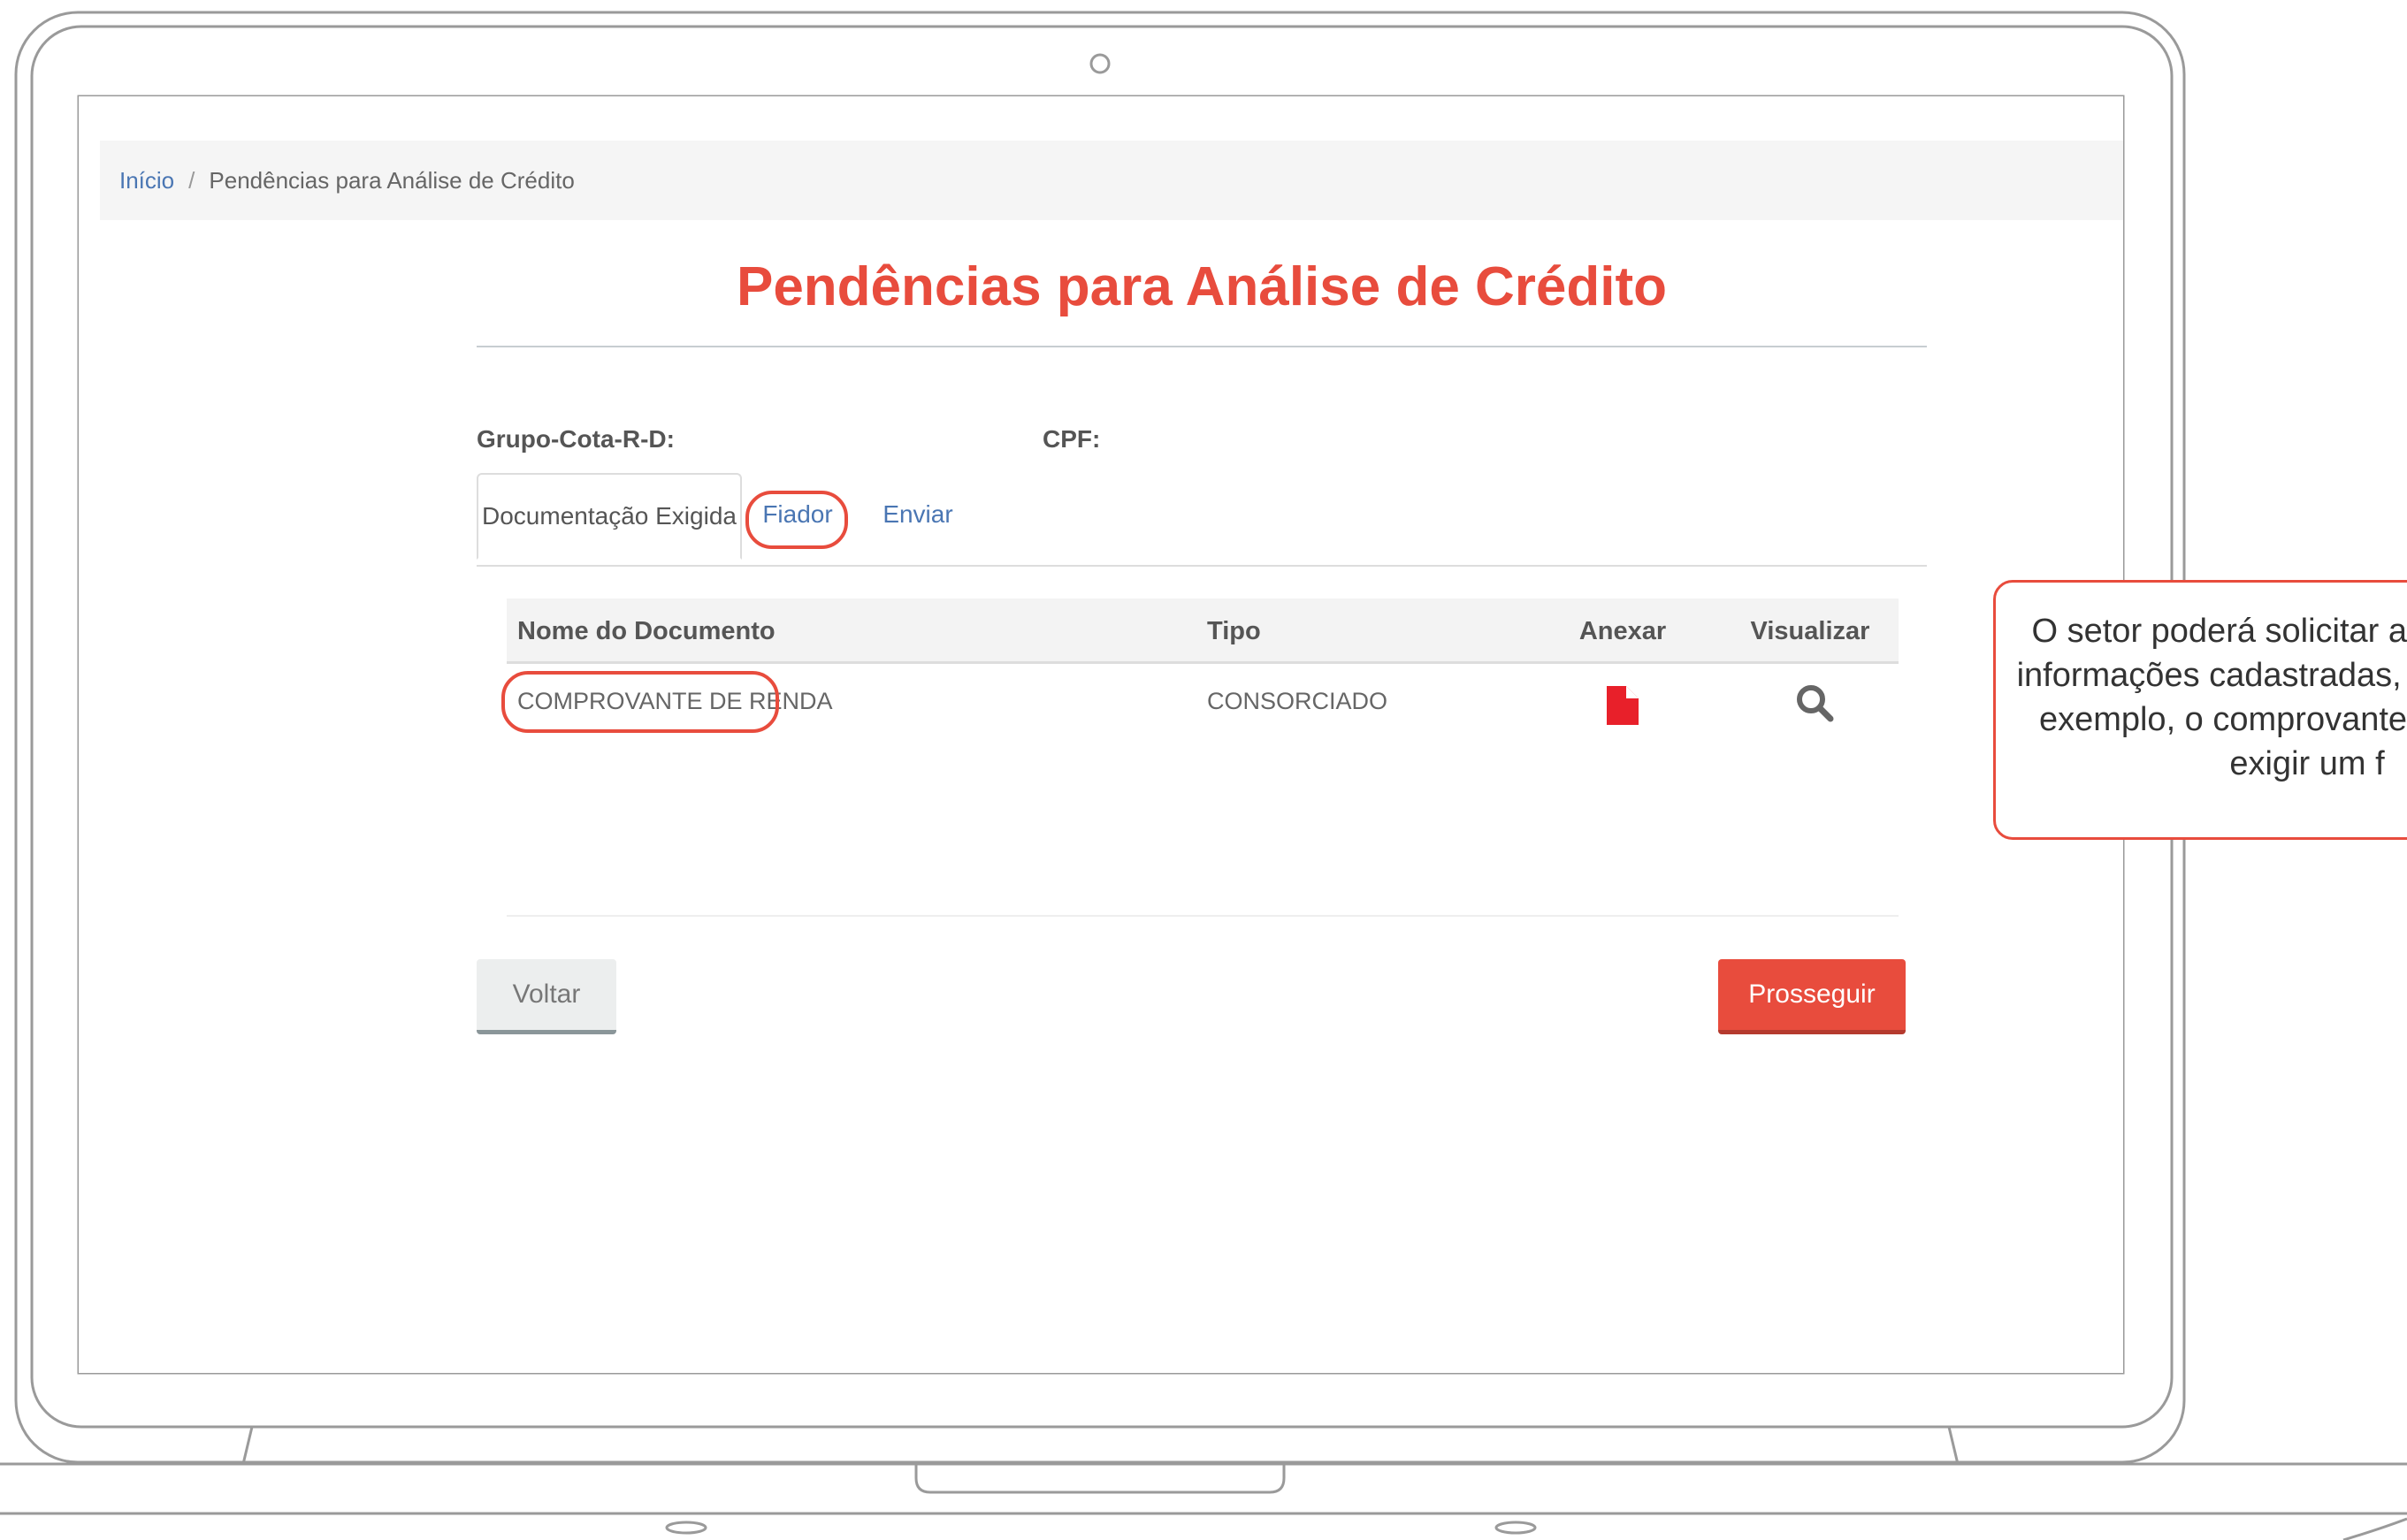  What do you see at coordinates (646, 631) in the screenshot?
I see `column-header-document-name: Nome do Documento` at bounding box center [646, 631].